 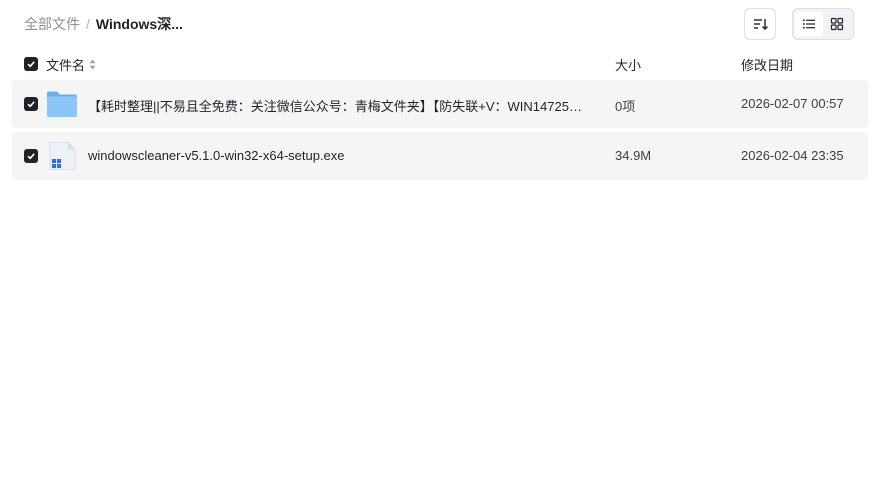 I want to click on view-toggle, so click(x=823, y=24).